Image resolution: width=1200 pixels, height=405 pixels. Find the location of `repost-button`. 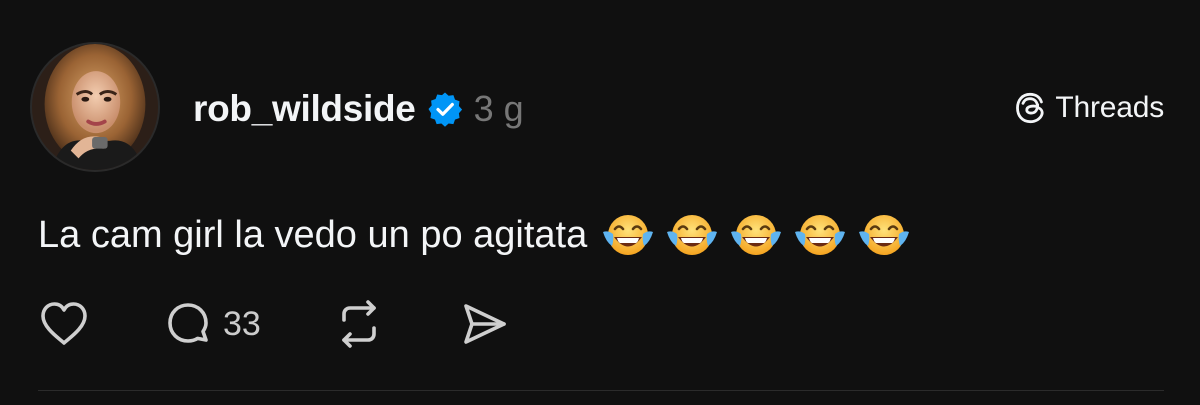

repost-button is located at coordinates (359, 324).